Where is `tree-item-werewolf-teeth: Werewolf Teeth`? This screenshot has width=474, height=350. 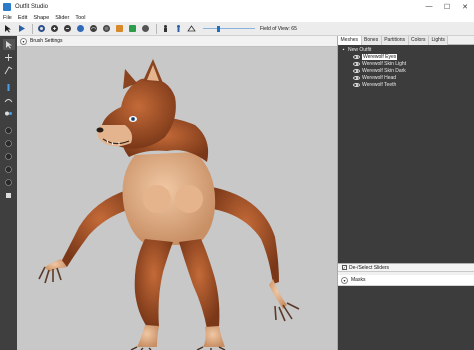
tree-item-werewolf-teeth: Werewolf Teeth is located at coordinates (406, 84).